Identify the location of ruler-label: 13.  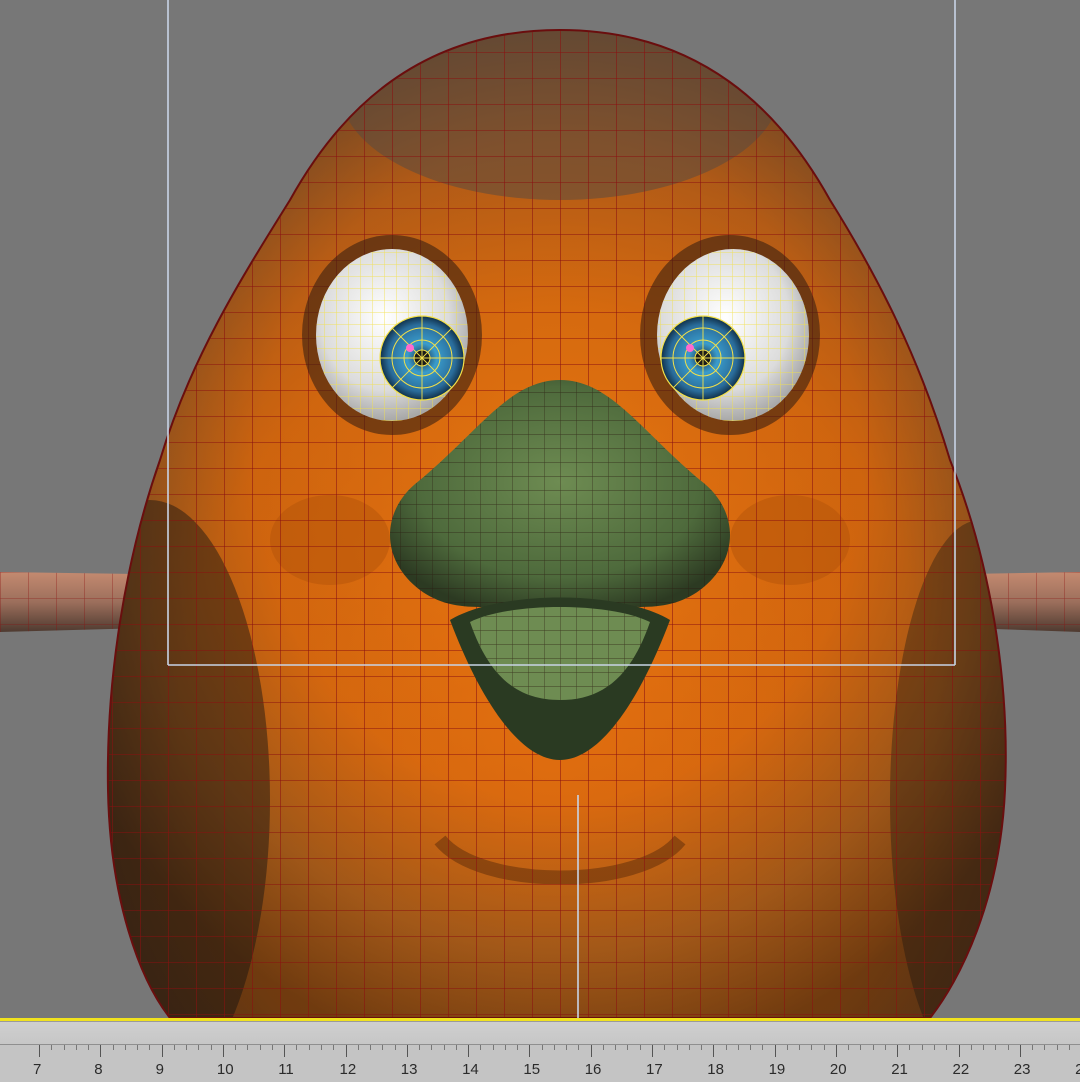
(409, 1069).